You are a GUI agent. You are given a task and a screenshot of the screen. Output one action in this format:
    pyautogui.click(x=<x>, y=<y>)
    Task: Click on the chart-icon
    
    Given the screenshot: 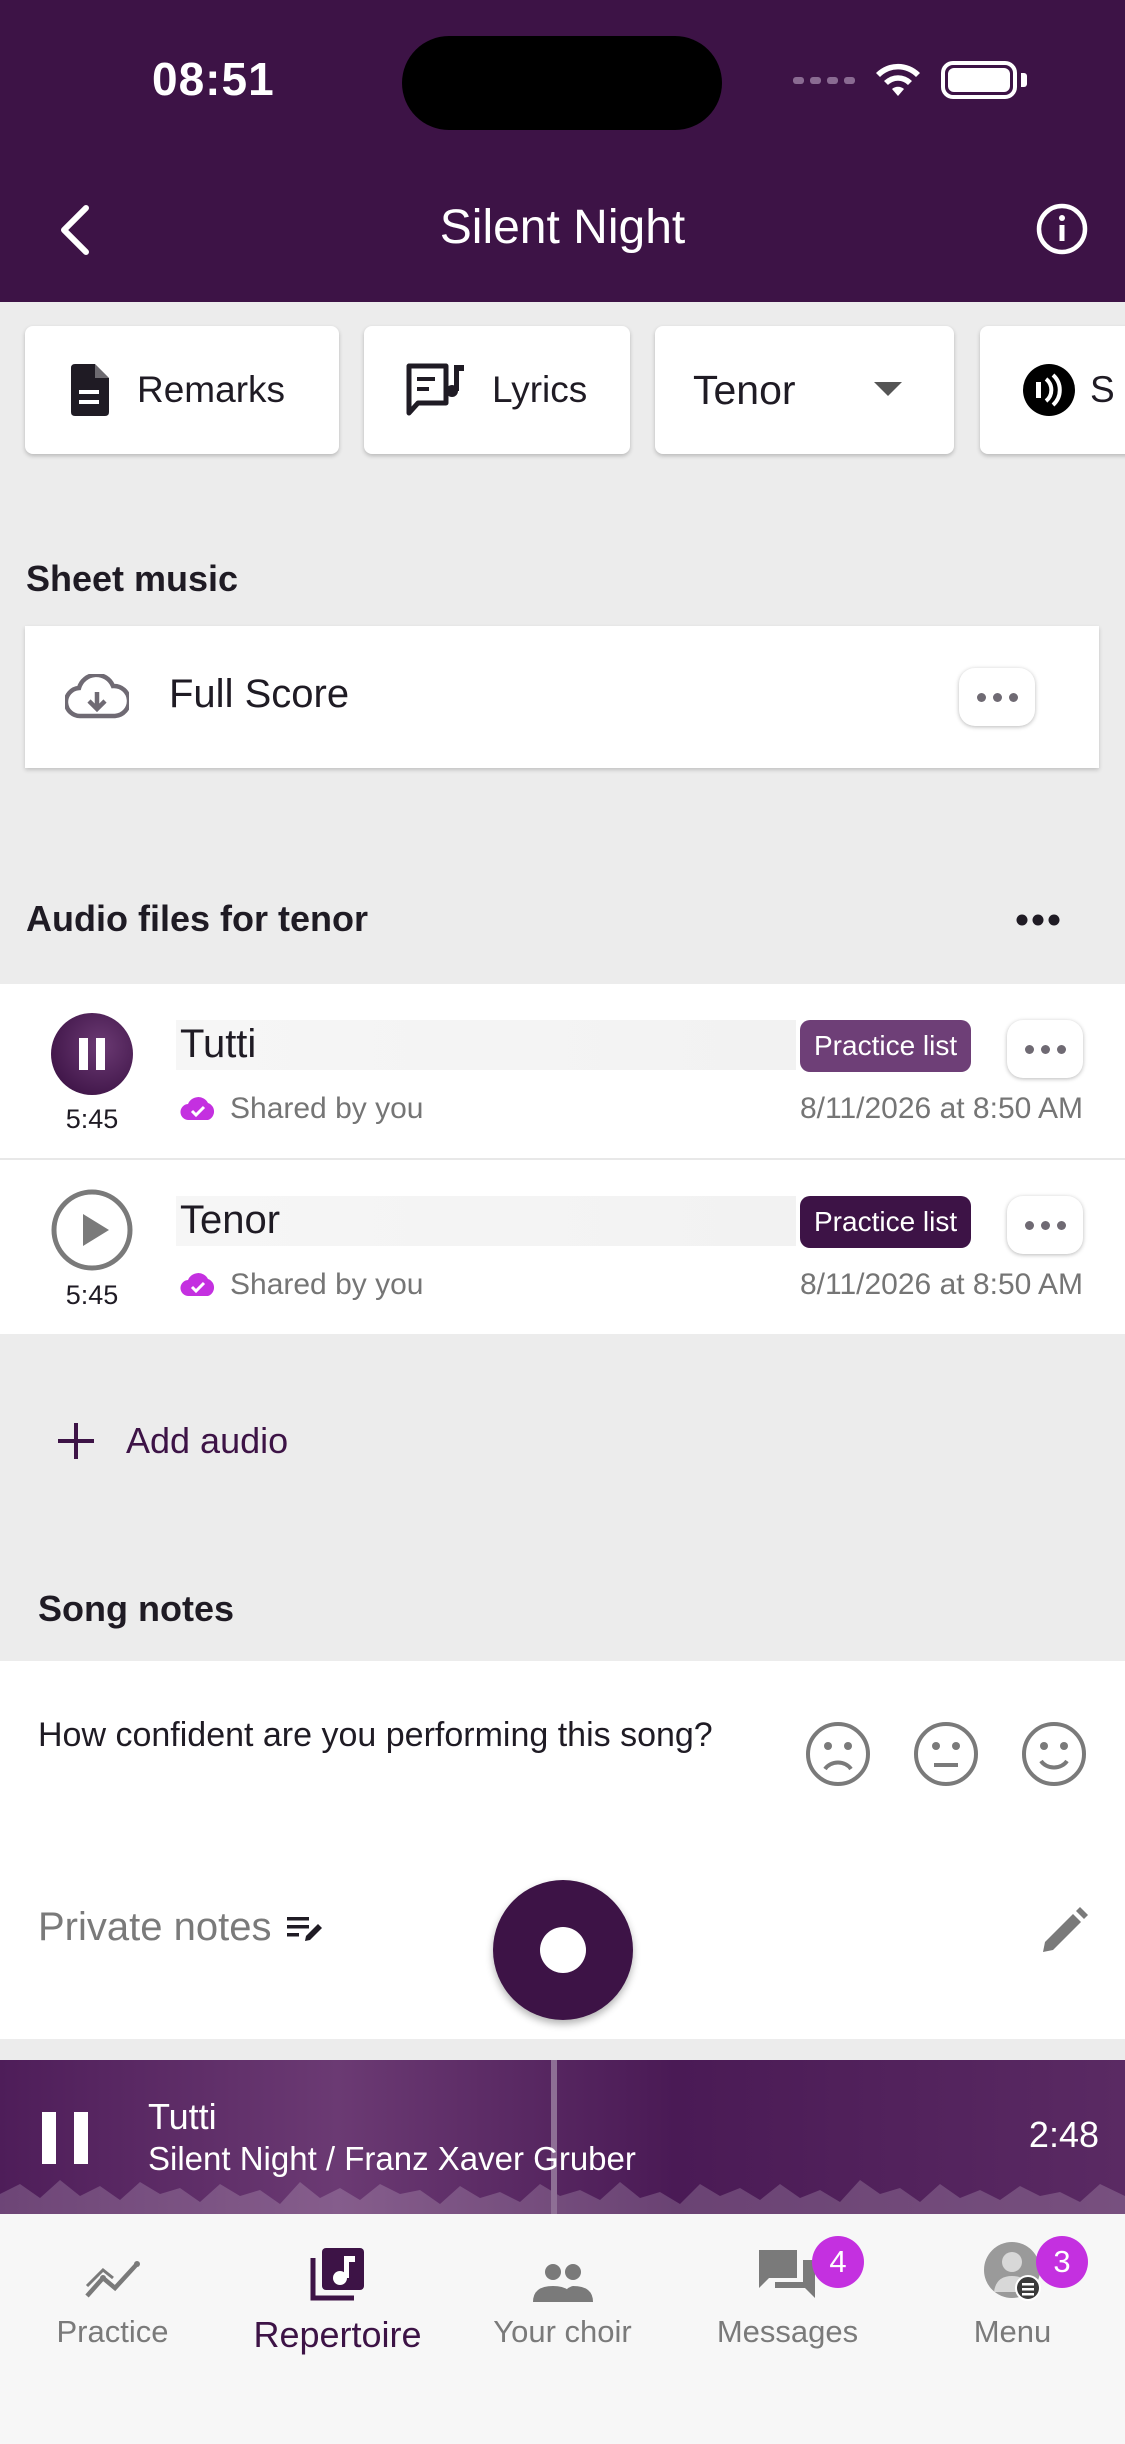 What is the action you would take?
    pyautogui.click(x=112, y=2279)
    